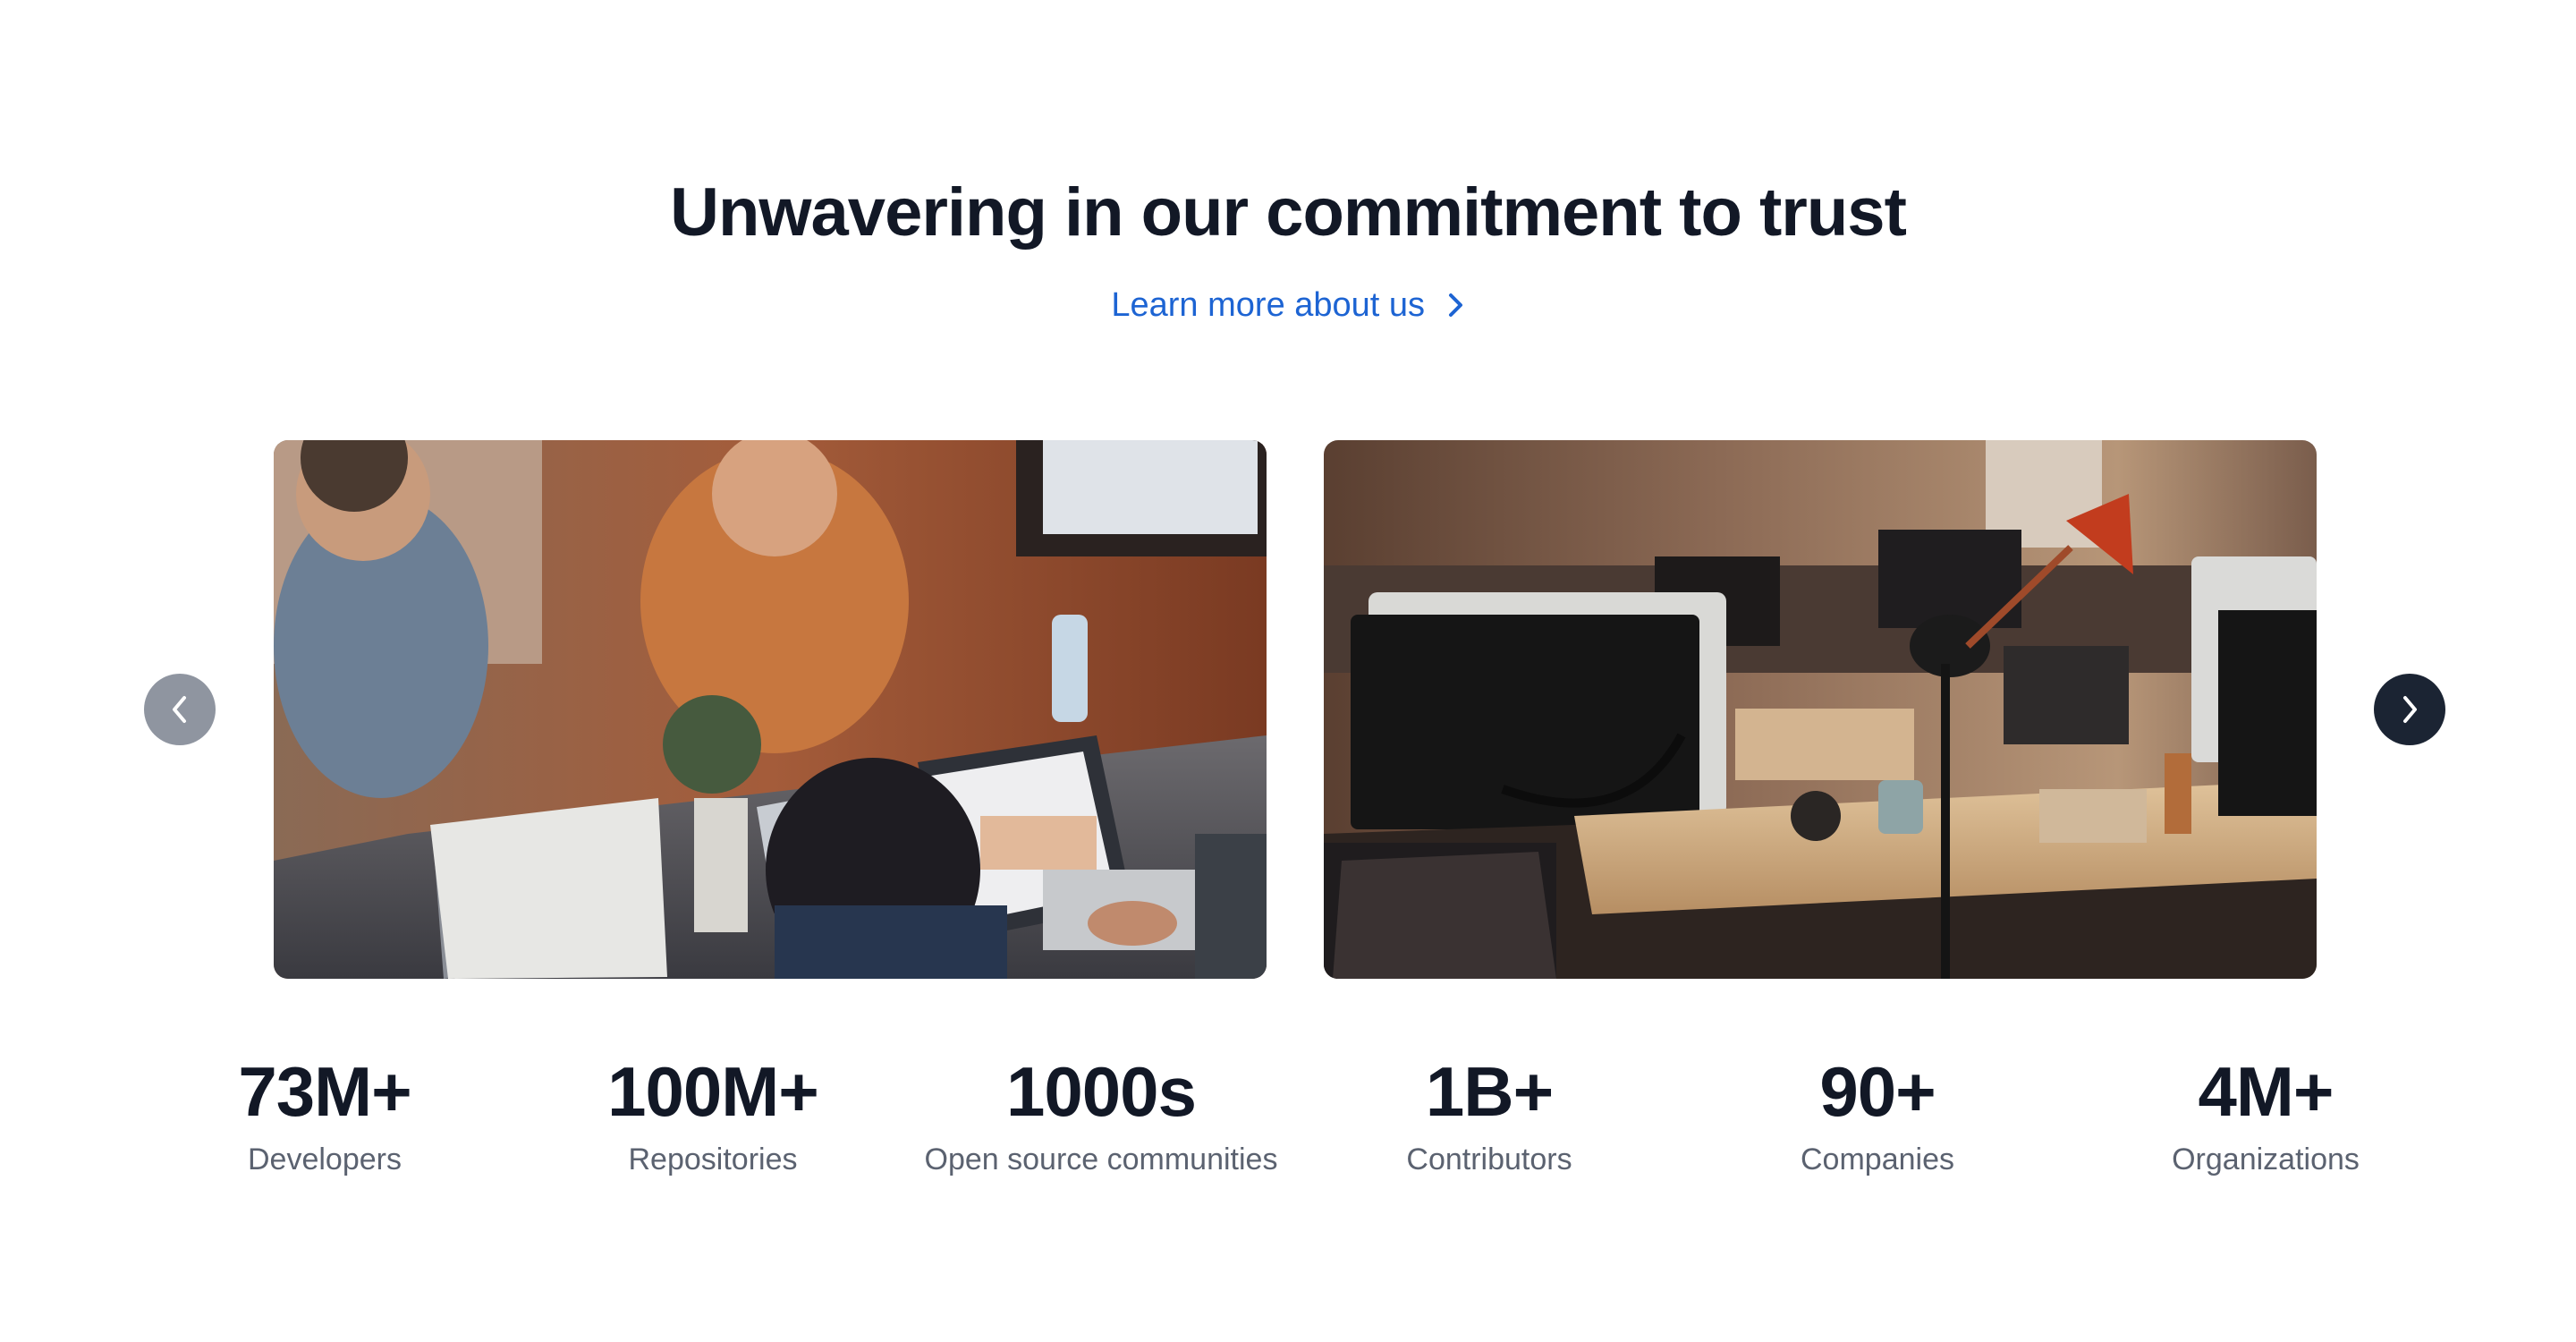 The height and width of the screenshot is (1342, 2576). I want to click on stat-organizations: 4M+ Organizations, so click(2265, 1114).